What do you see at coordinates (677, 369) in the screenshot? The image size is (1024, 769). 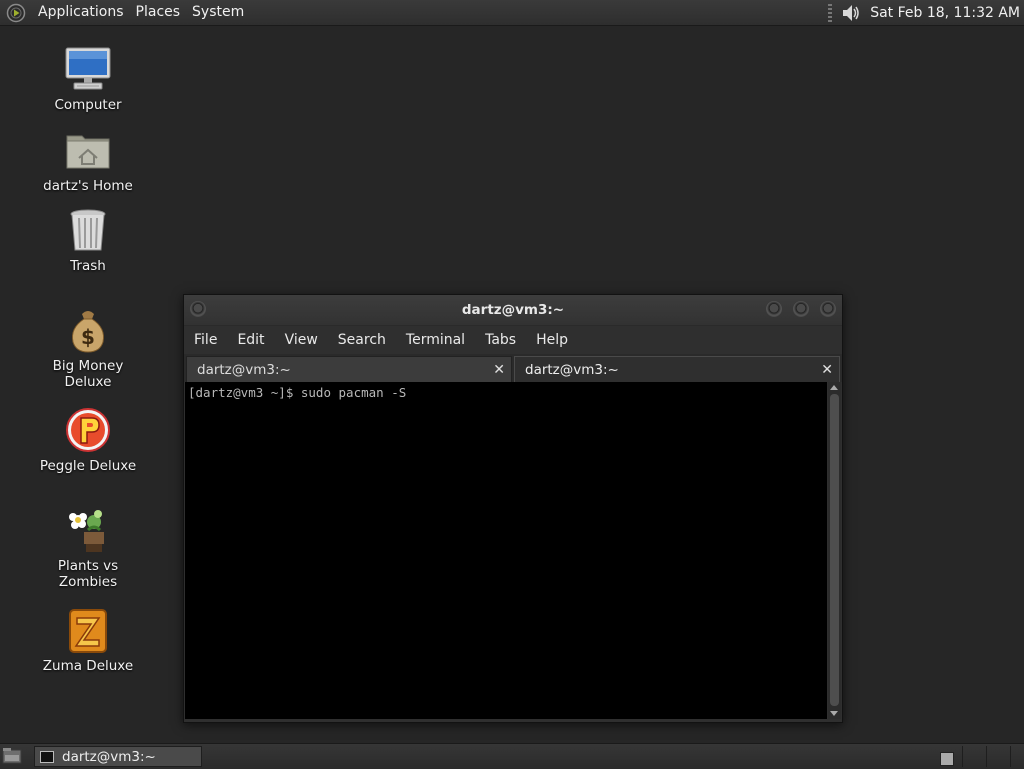 I see `terminal-tab-2: dartz@vm3:~ ✕` at bounding box center [677, 369].